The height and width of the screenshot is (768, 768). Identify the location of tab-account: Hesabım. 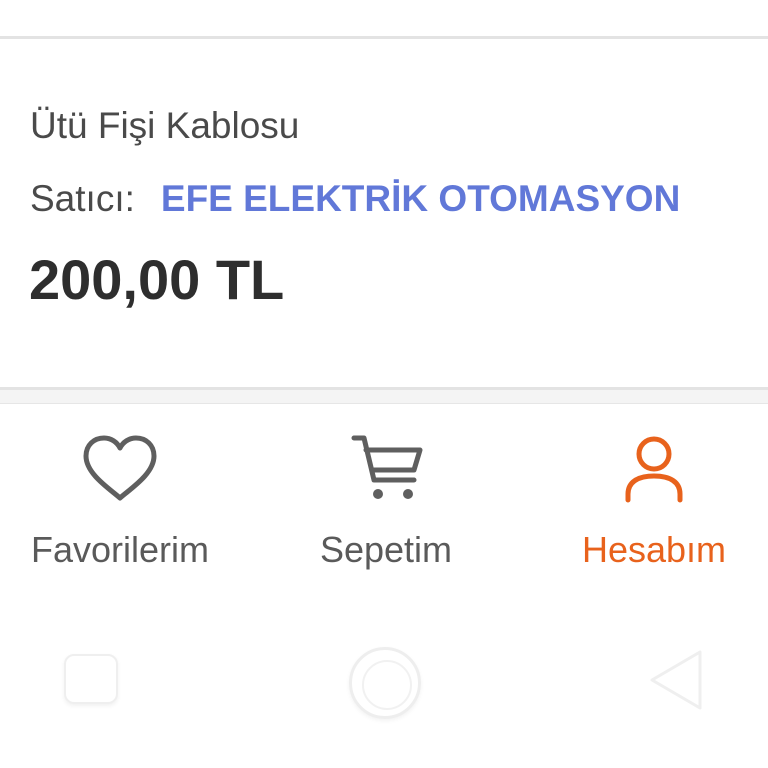
(654, 502).